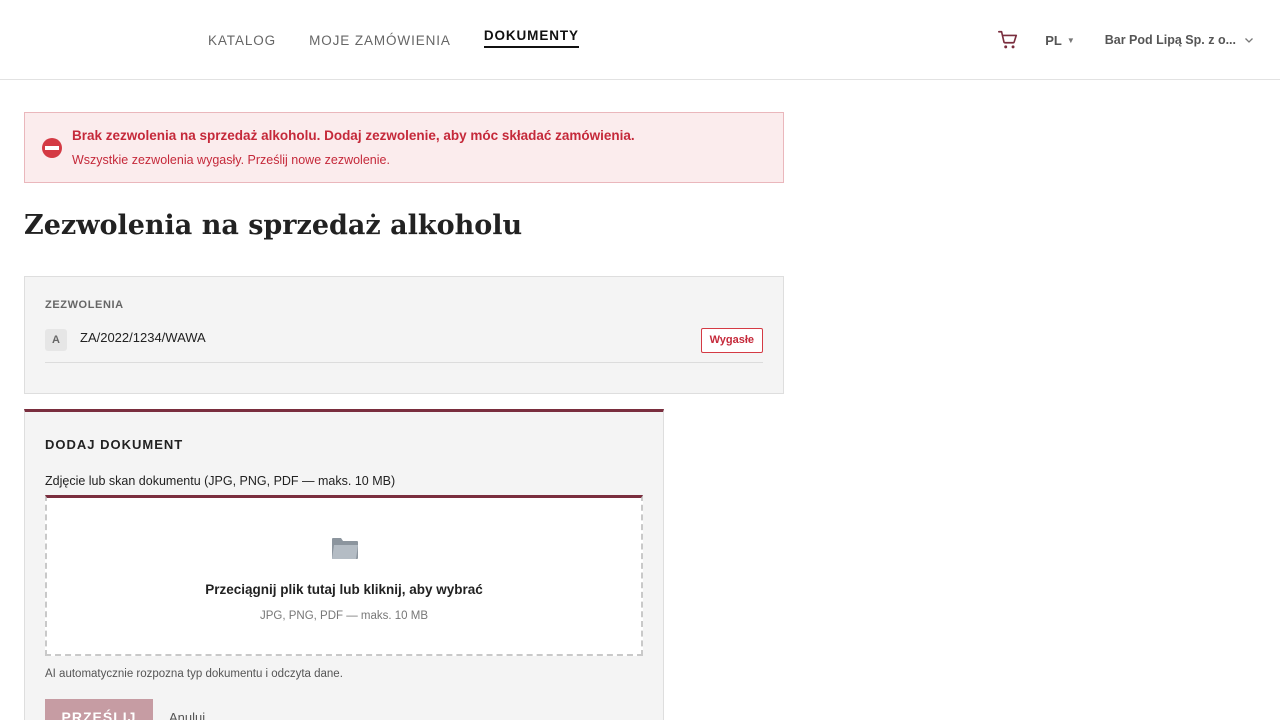 Image resolution: width=1280 pixels, height=720 pixels. What do you see at coordinates (84, 305) in the screenshot?
I see `permits-label: ZEZWOLENIA` at bounding box center [84, 305].